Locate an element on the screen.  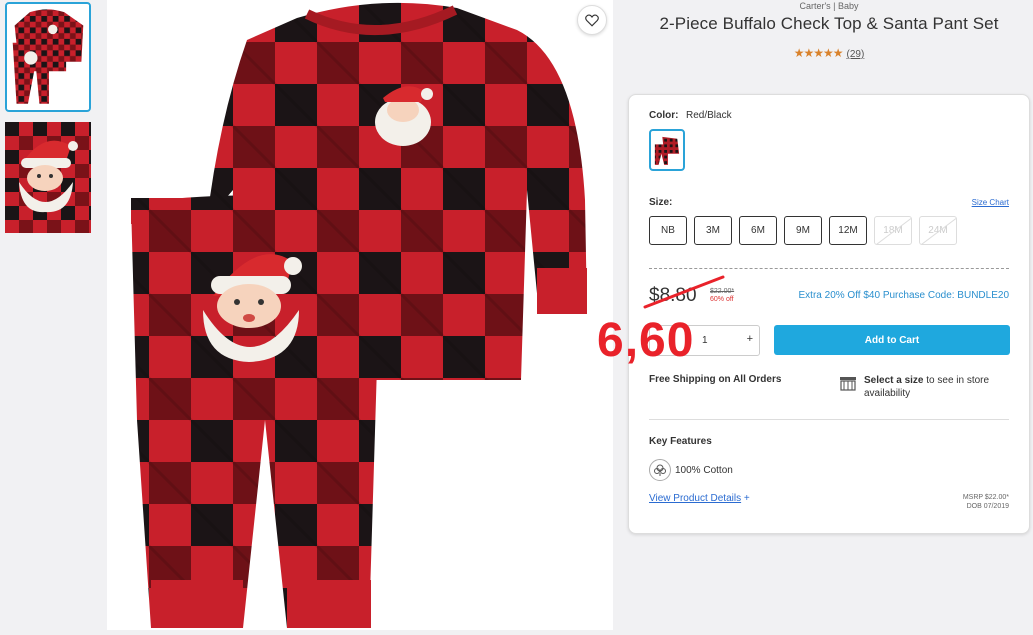
size-chart-link: Size Chart is located at coordinates (990, 202).